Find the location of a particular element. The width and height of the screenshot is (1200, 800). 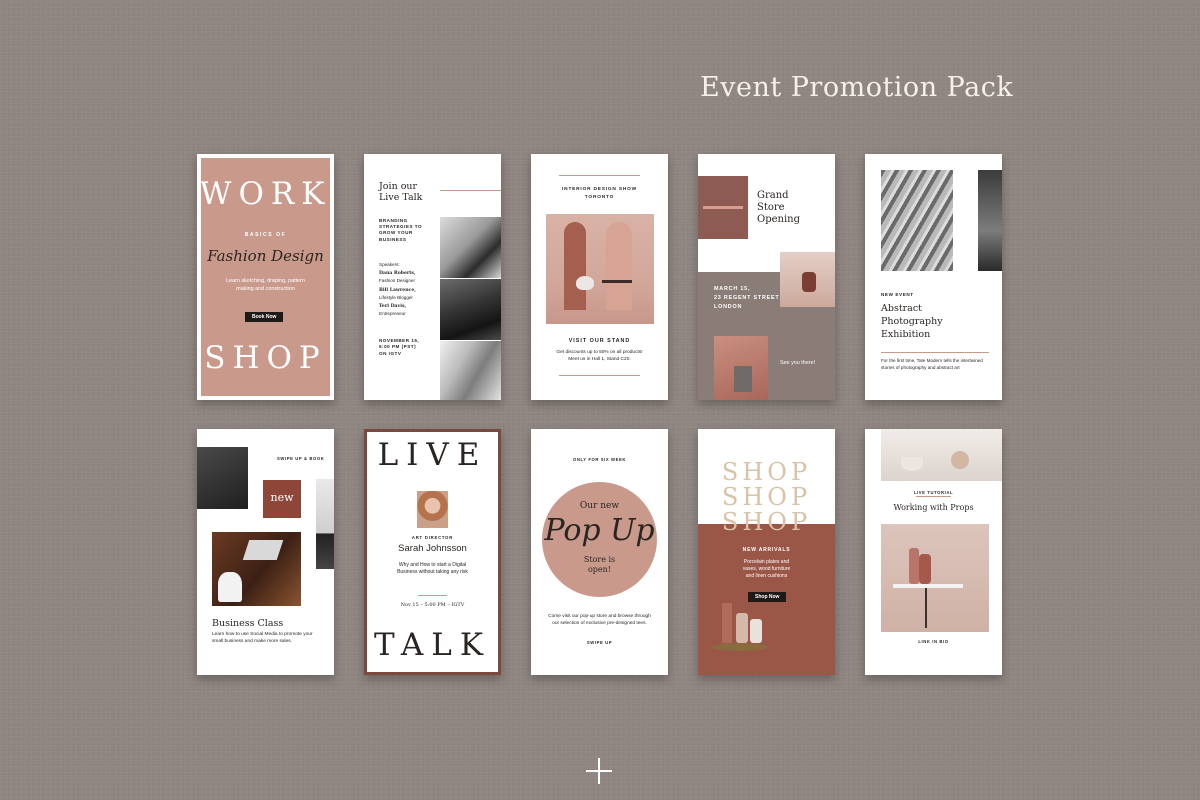

popup-line2: Store is open! is located at coordinates (599, 565).